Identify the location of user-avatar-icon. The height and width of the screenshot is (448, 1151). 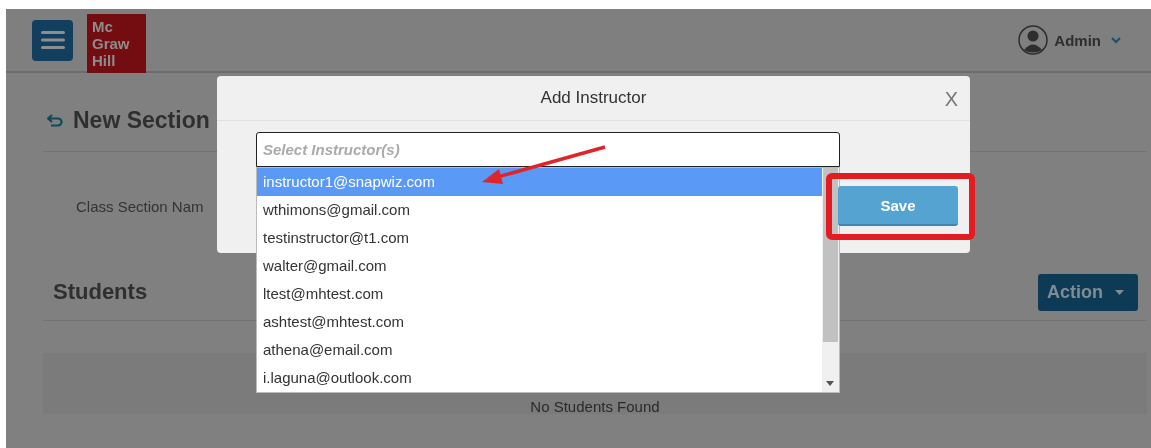
(1033, 40).